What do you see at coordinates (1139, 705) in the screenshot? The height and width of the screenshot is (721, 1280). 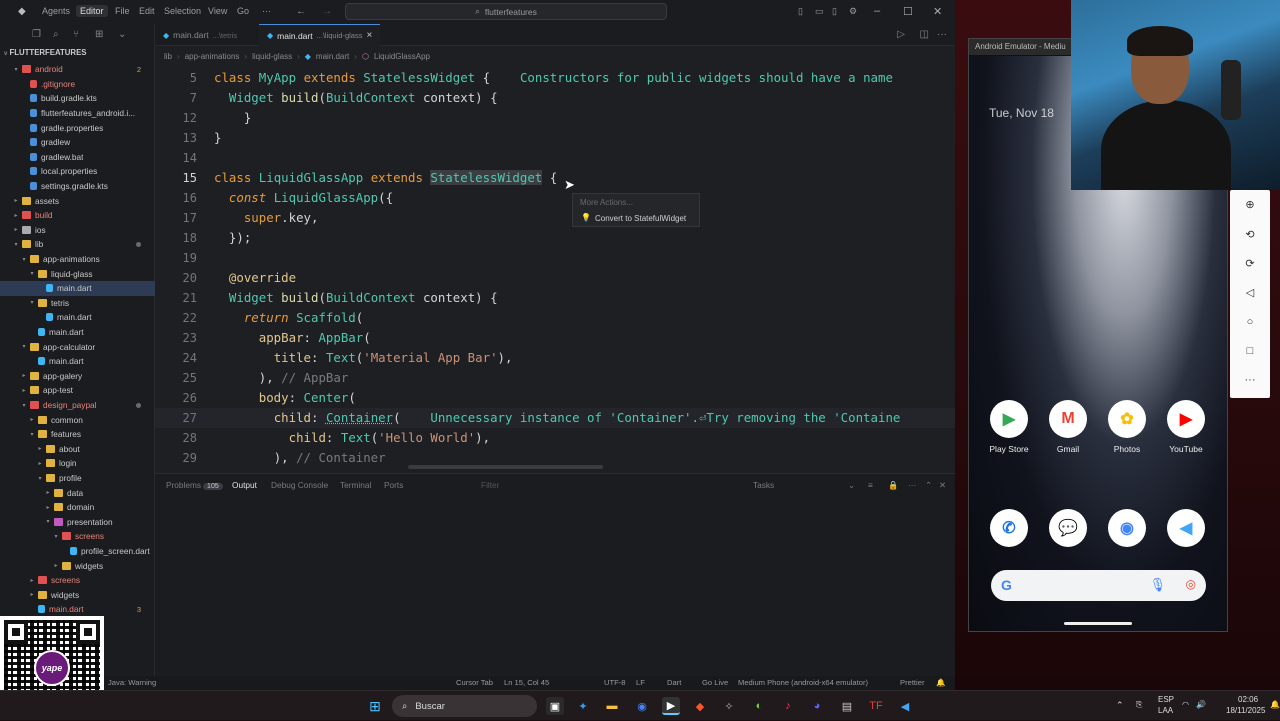 I see `usb-icon: ⎘` at bounding box center [1139, 705].